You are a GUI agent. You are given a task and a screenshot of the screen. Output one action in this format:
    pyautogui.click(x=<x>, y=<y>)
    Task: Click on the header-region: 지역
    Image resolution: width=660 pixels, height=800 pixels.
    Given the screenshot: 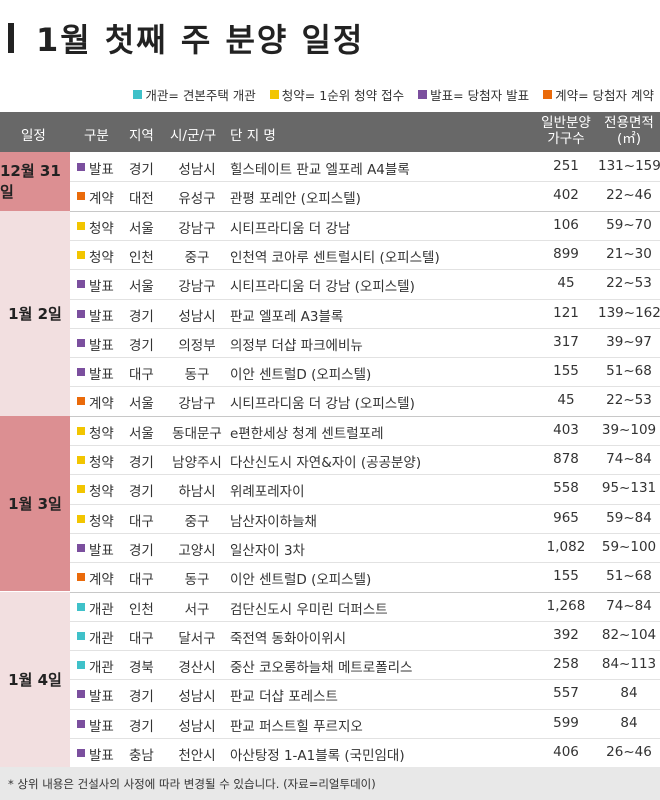 What is the action you would take?
    pyautogui.click(x=141, y=136)
    